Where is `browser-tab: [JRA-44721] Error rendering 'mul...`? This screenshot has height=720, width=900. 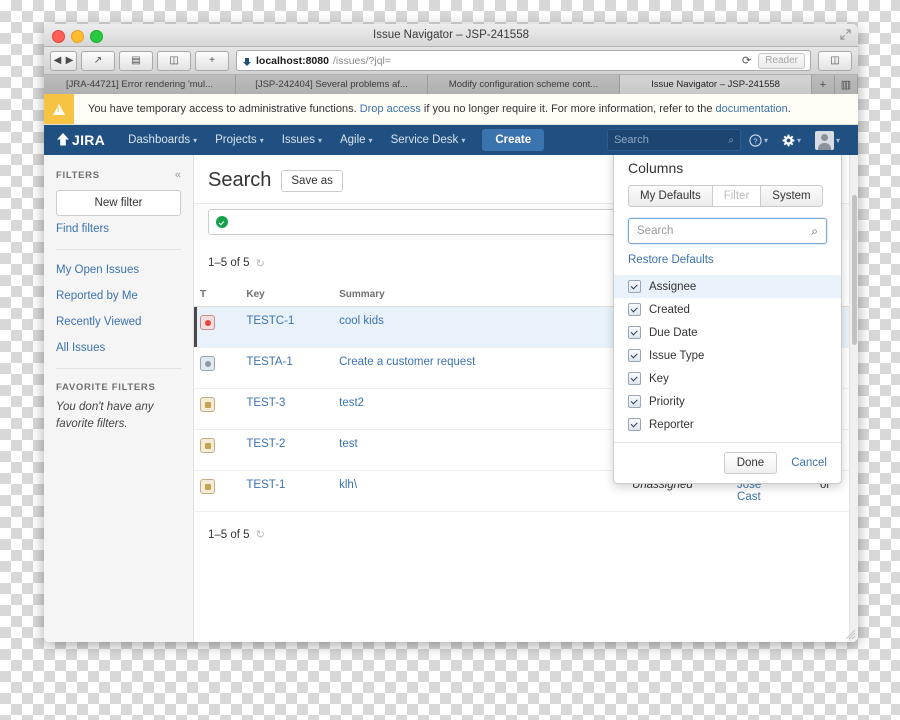 browser-tab: [JRA-44721] Error rendering 'mul... is located at coordinates (140, 84).